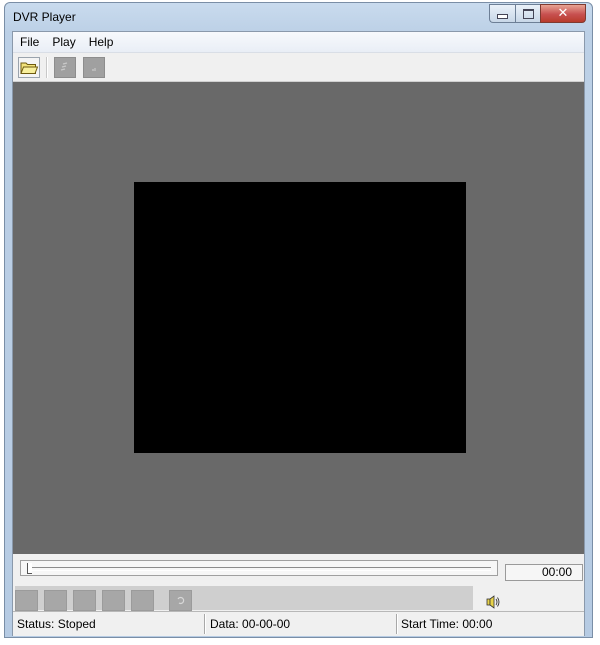  I want to click on toolbar, so click(298, 67).